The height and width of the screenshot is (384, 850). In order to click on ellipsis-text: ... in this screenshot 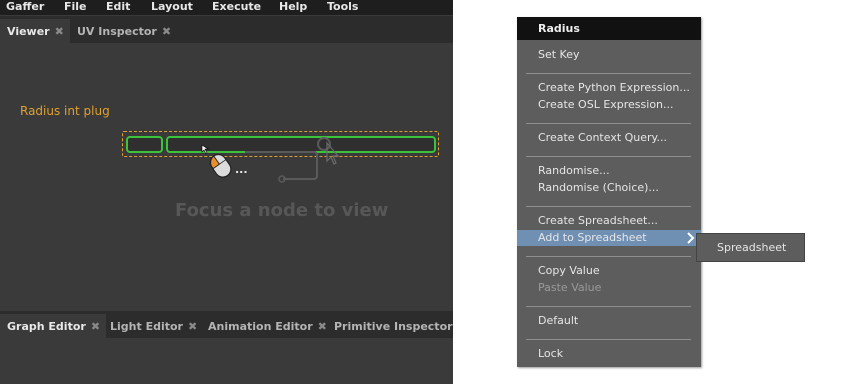, I will do `click(241, 169)`.